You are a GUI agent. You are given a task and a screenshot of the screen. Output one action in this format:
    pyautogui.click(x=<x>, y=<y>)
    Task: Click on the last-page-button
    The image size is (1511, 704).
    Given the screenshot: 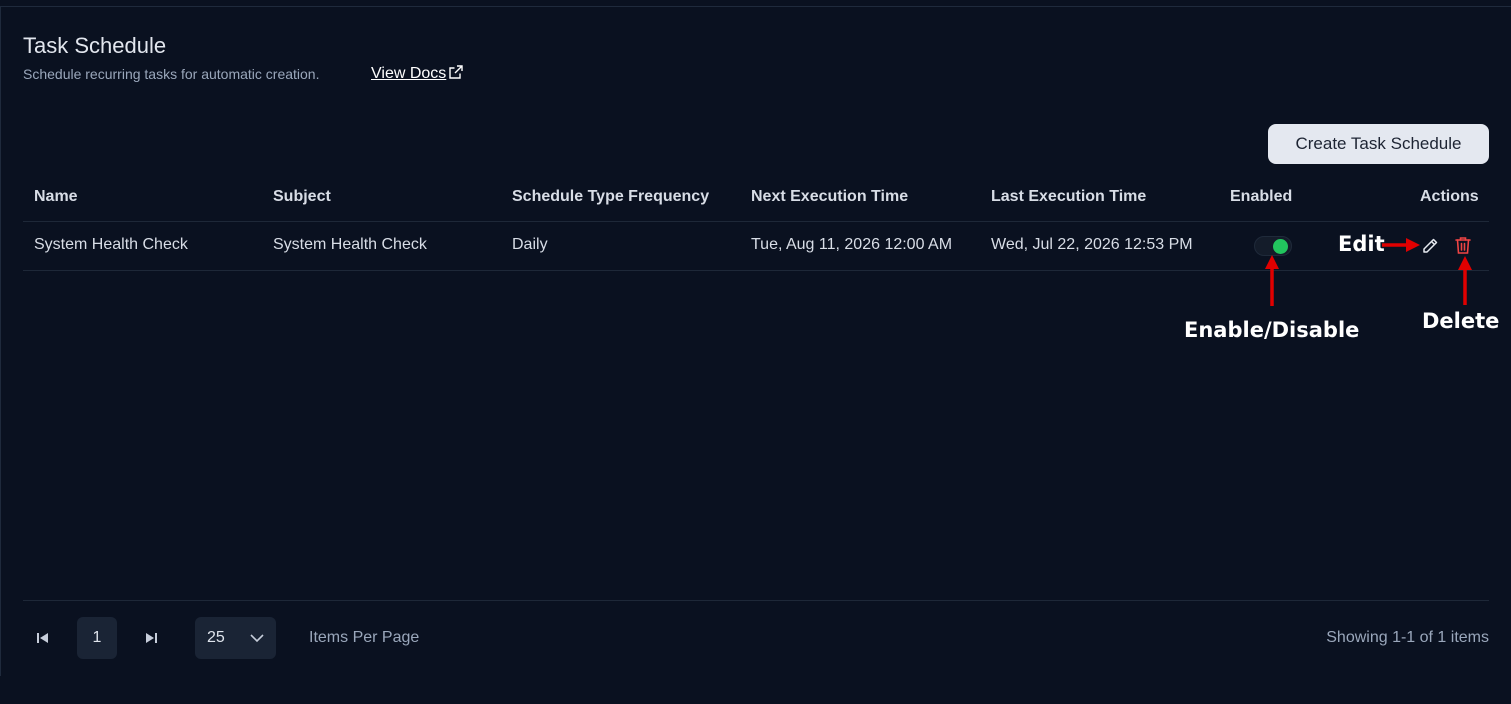 What is the action you would take?
    pyautogui.click(x=151, y=638)
    